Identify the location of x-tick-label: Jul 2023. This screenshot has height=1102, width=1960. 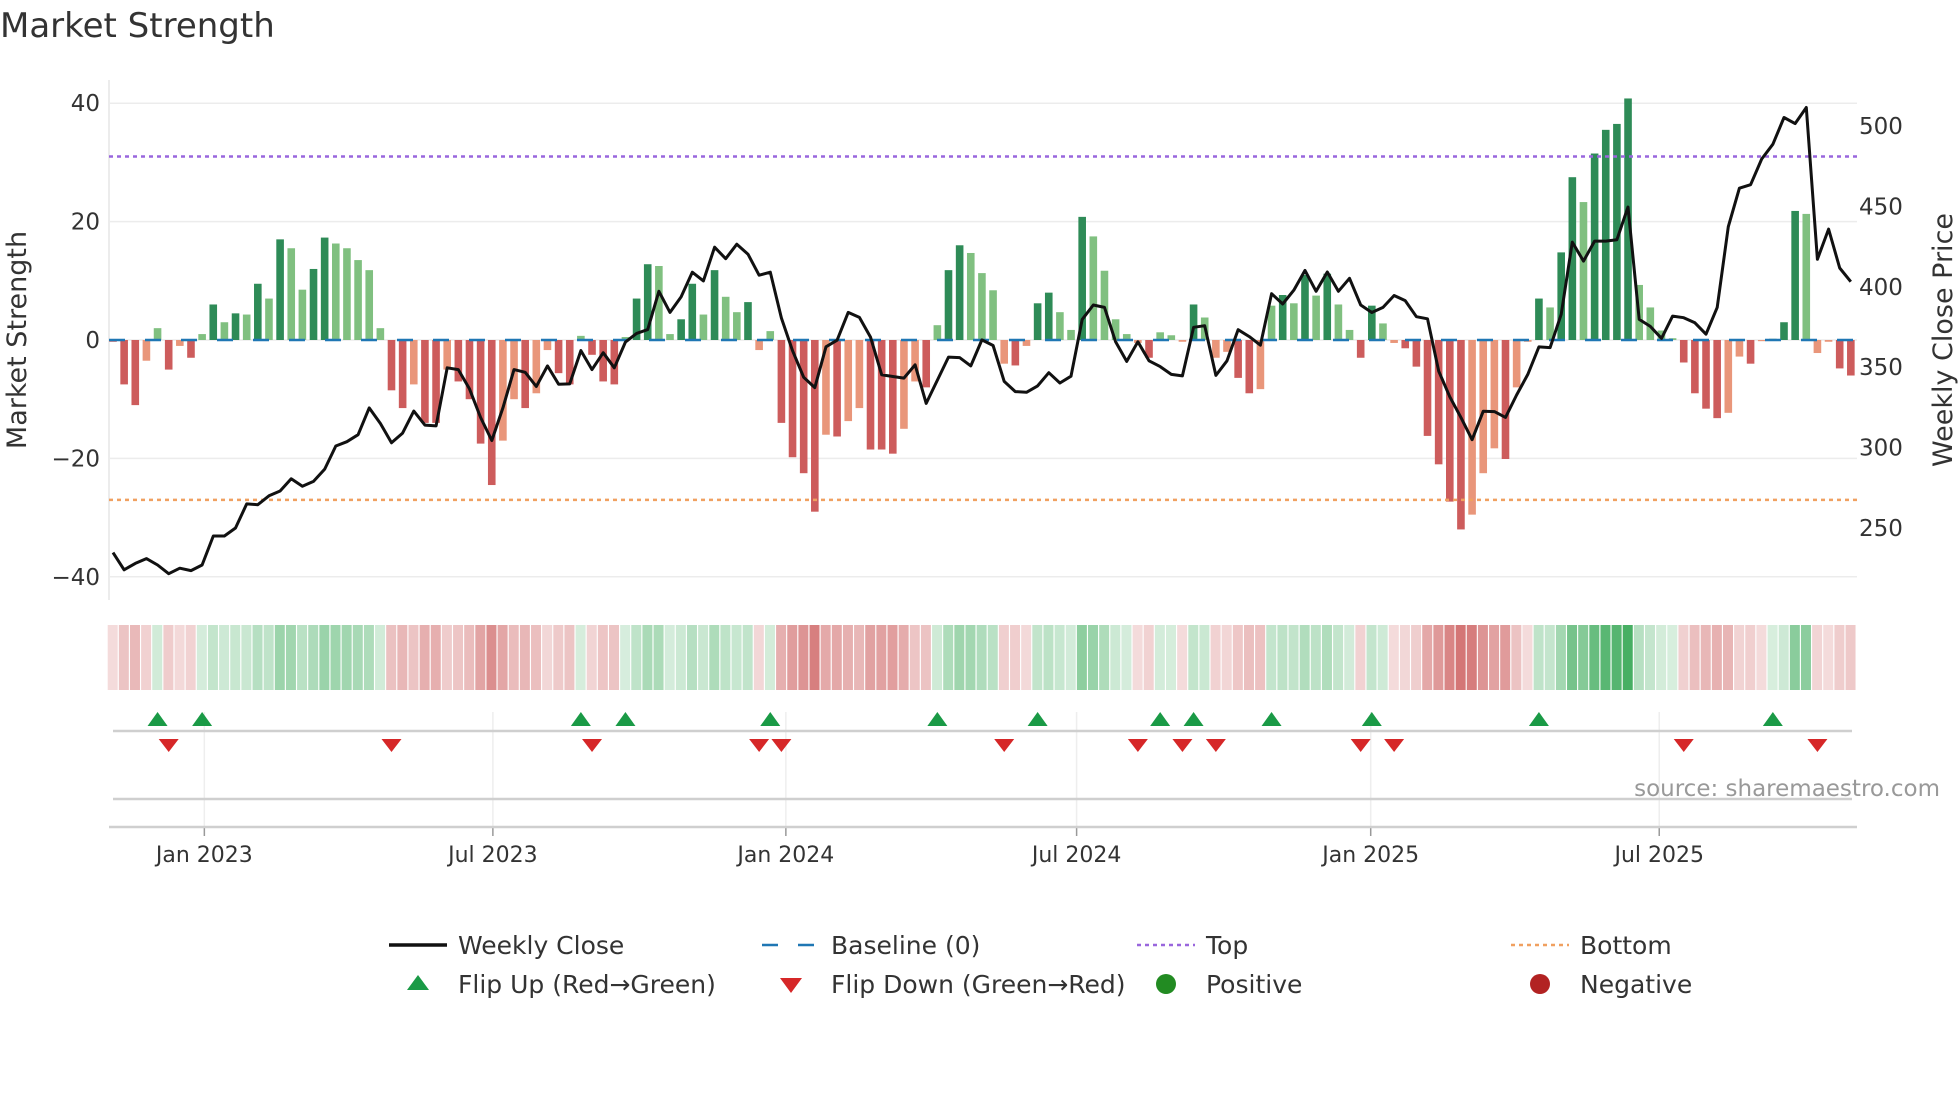
(492, 855).